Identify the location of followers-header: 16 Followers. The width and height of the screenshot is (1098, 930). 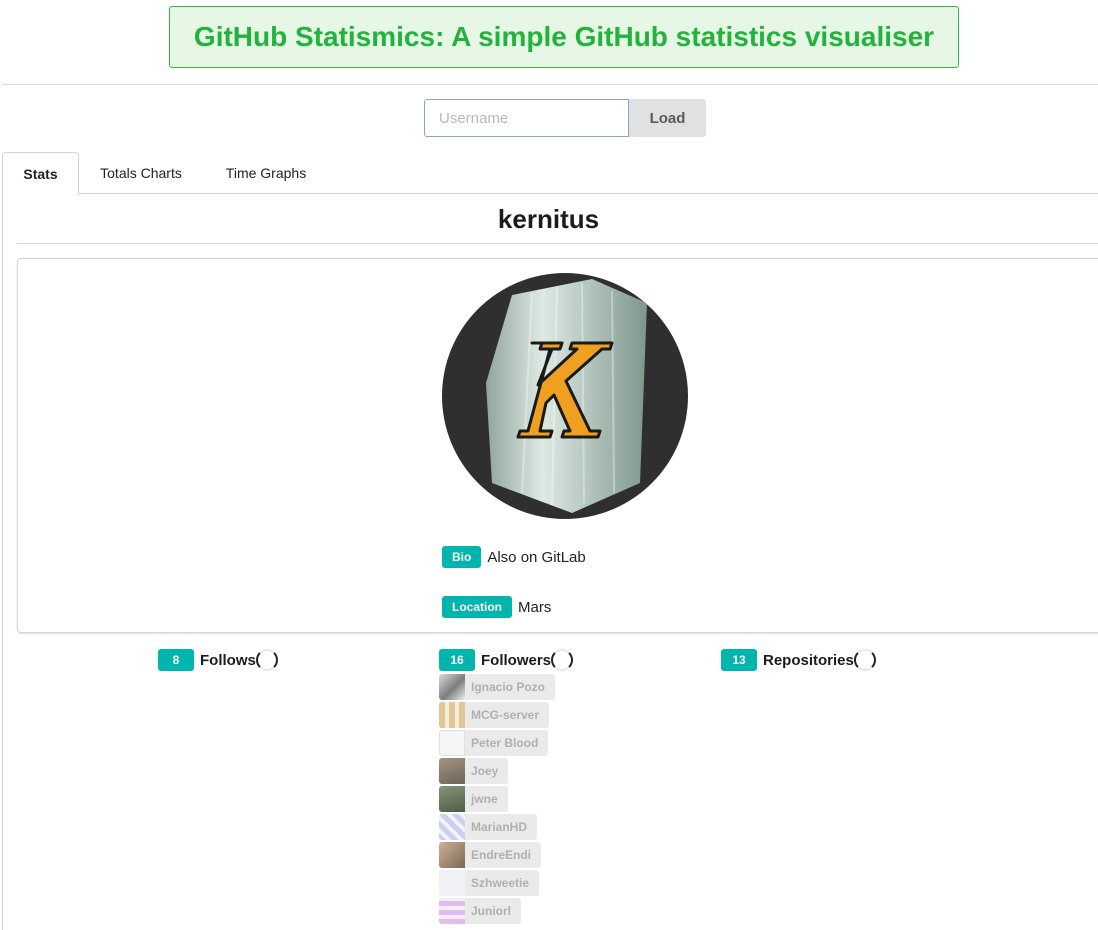
(506, 660).